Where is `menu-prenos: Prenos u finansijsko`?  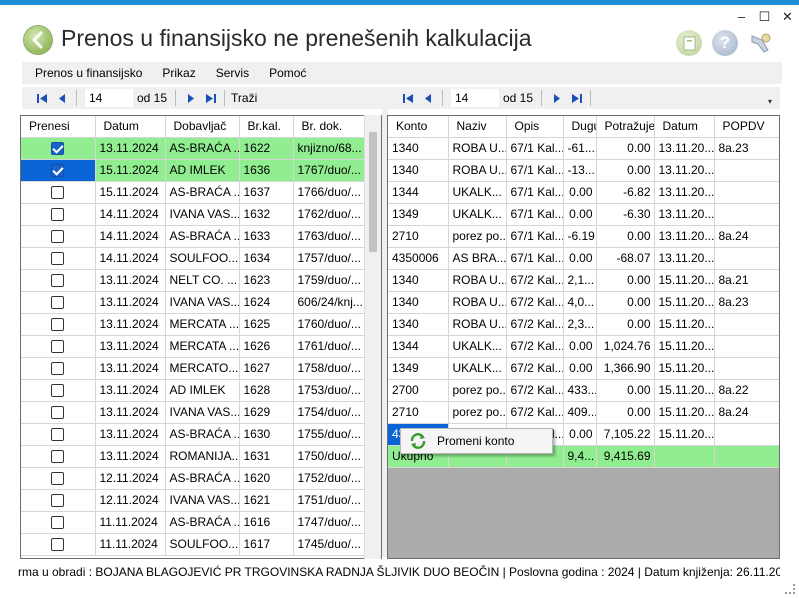 menu-prenos: Prenos u finansijsko is located at coordinates (88, 73).